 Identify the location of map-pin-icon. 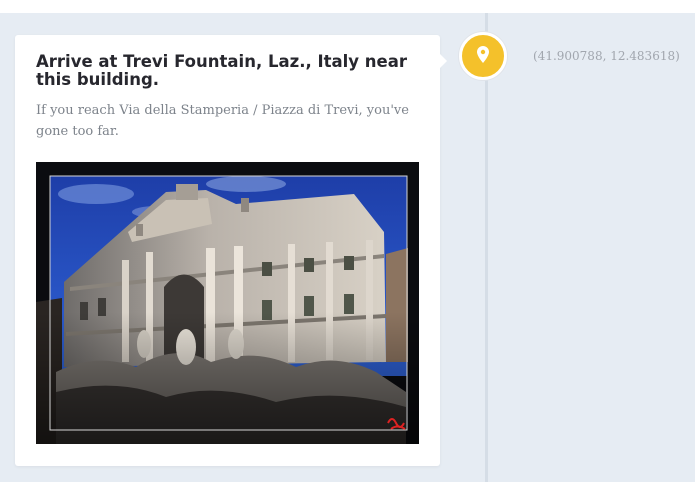
(483, 54).